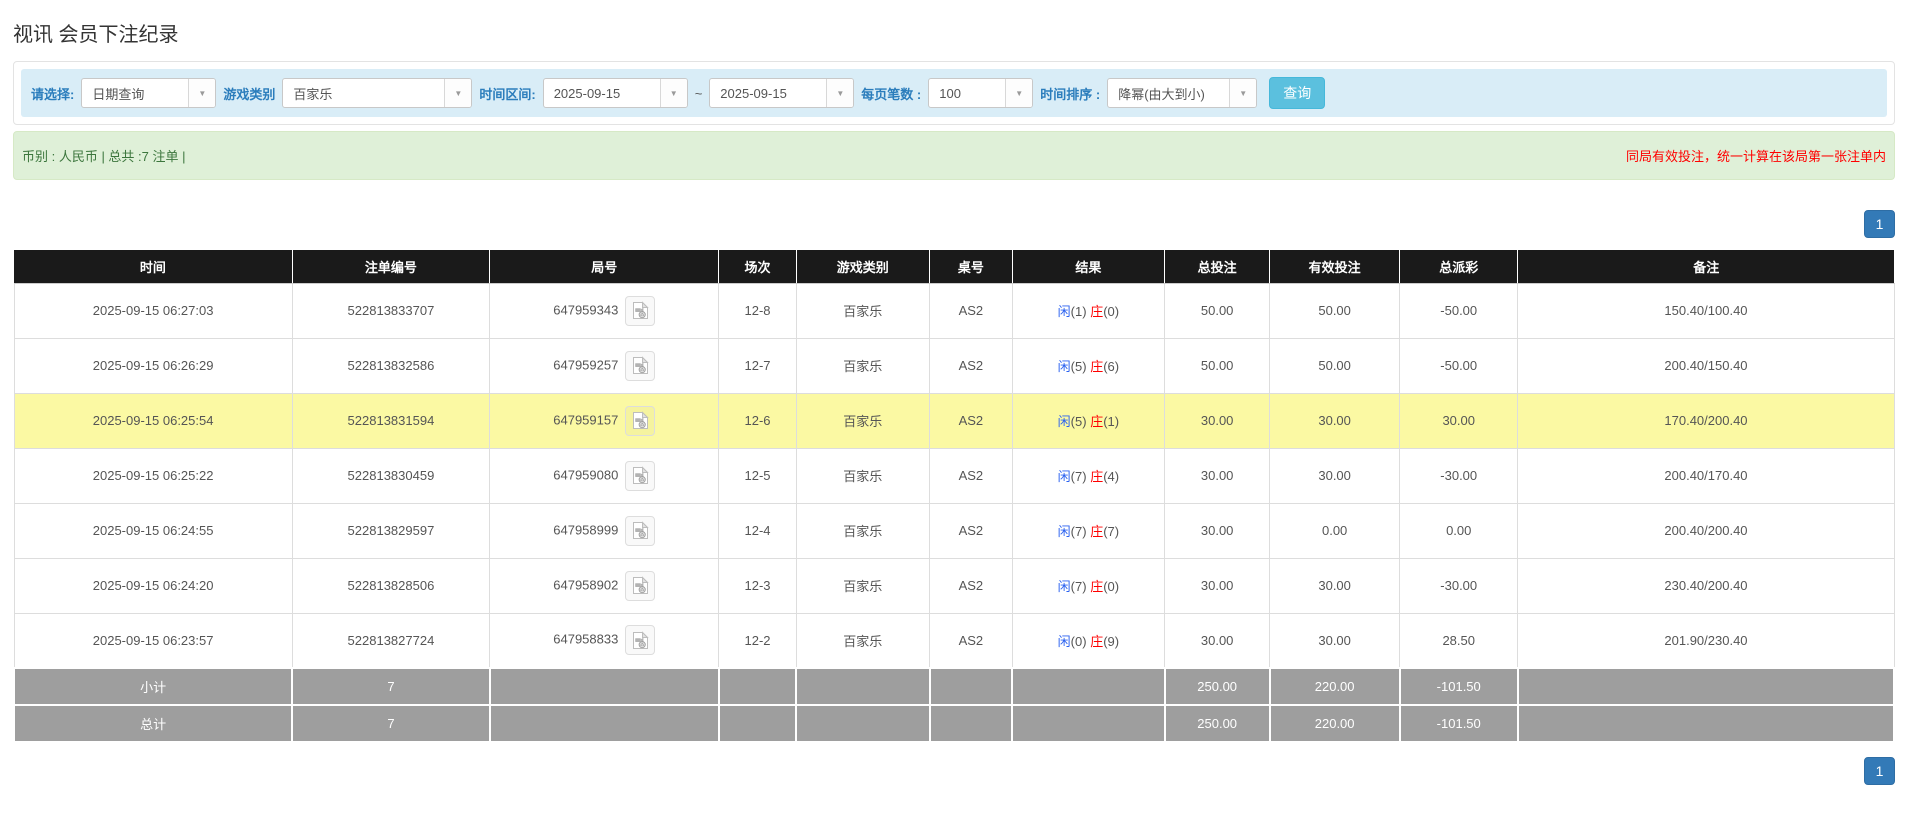 The height and width of the screenshot is (822, 1908). I want to click on search-button: 查询, so click(1297, 93).